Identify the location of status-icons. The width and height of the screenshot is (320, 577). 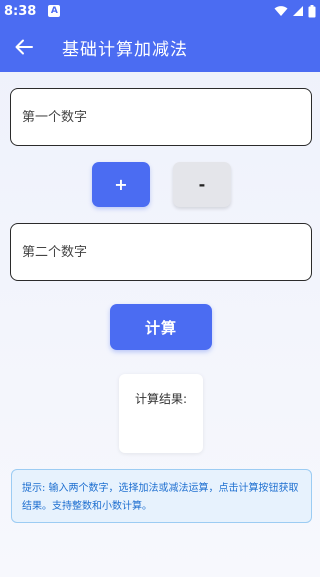
(295, 11).